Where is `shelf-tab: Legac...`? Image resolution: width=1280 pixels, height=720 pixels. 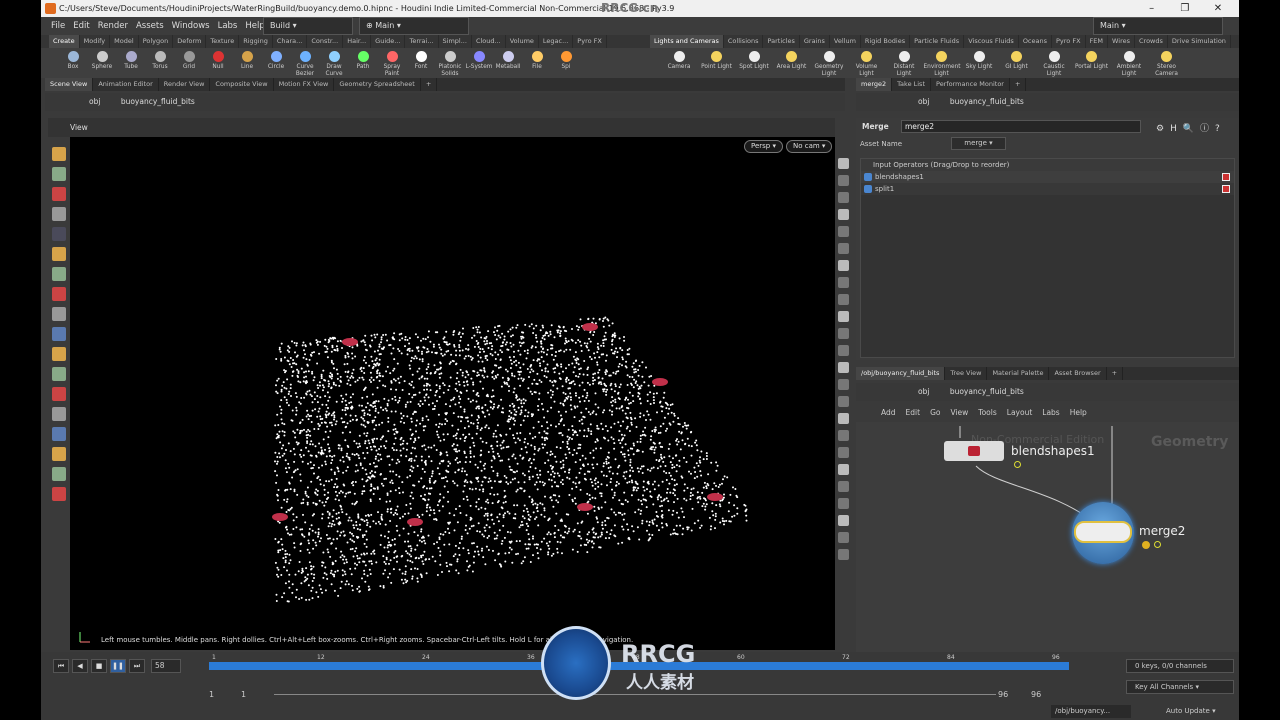
shelf-tab: Legac... is located at coordinates (556, 41).